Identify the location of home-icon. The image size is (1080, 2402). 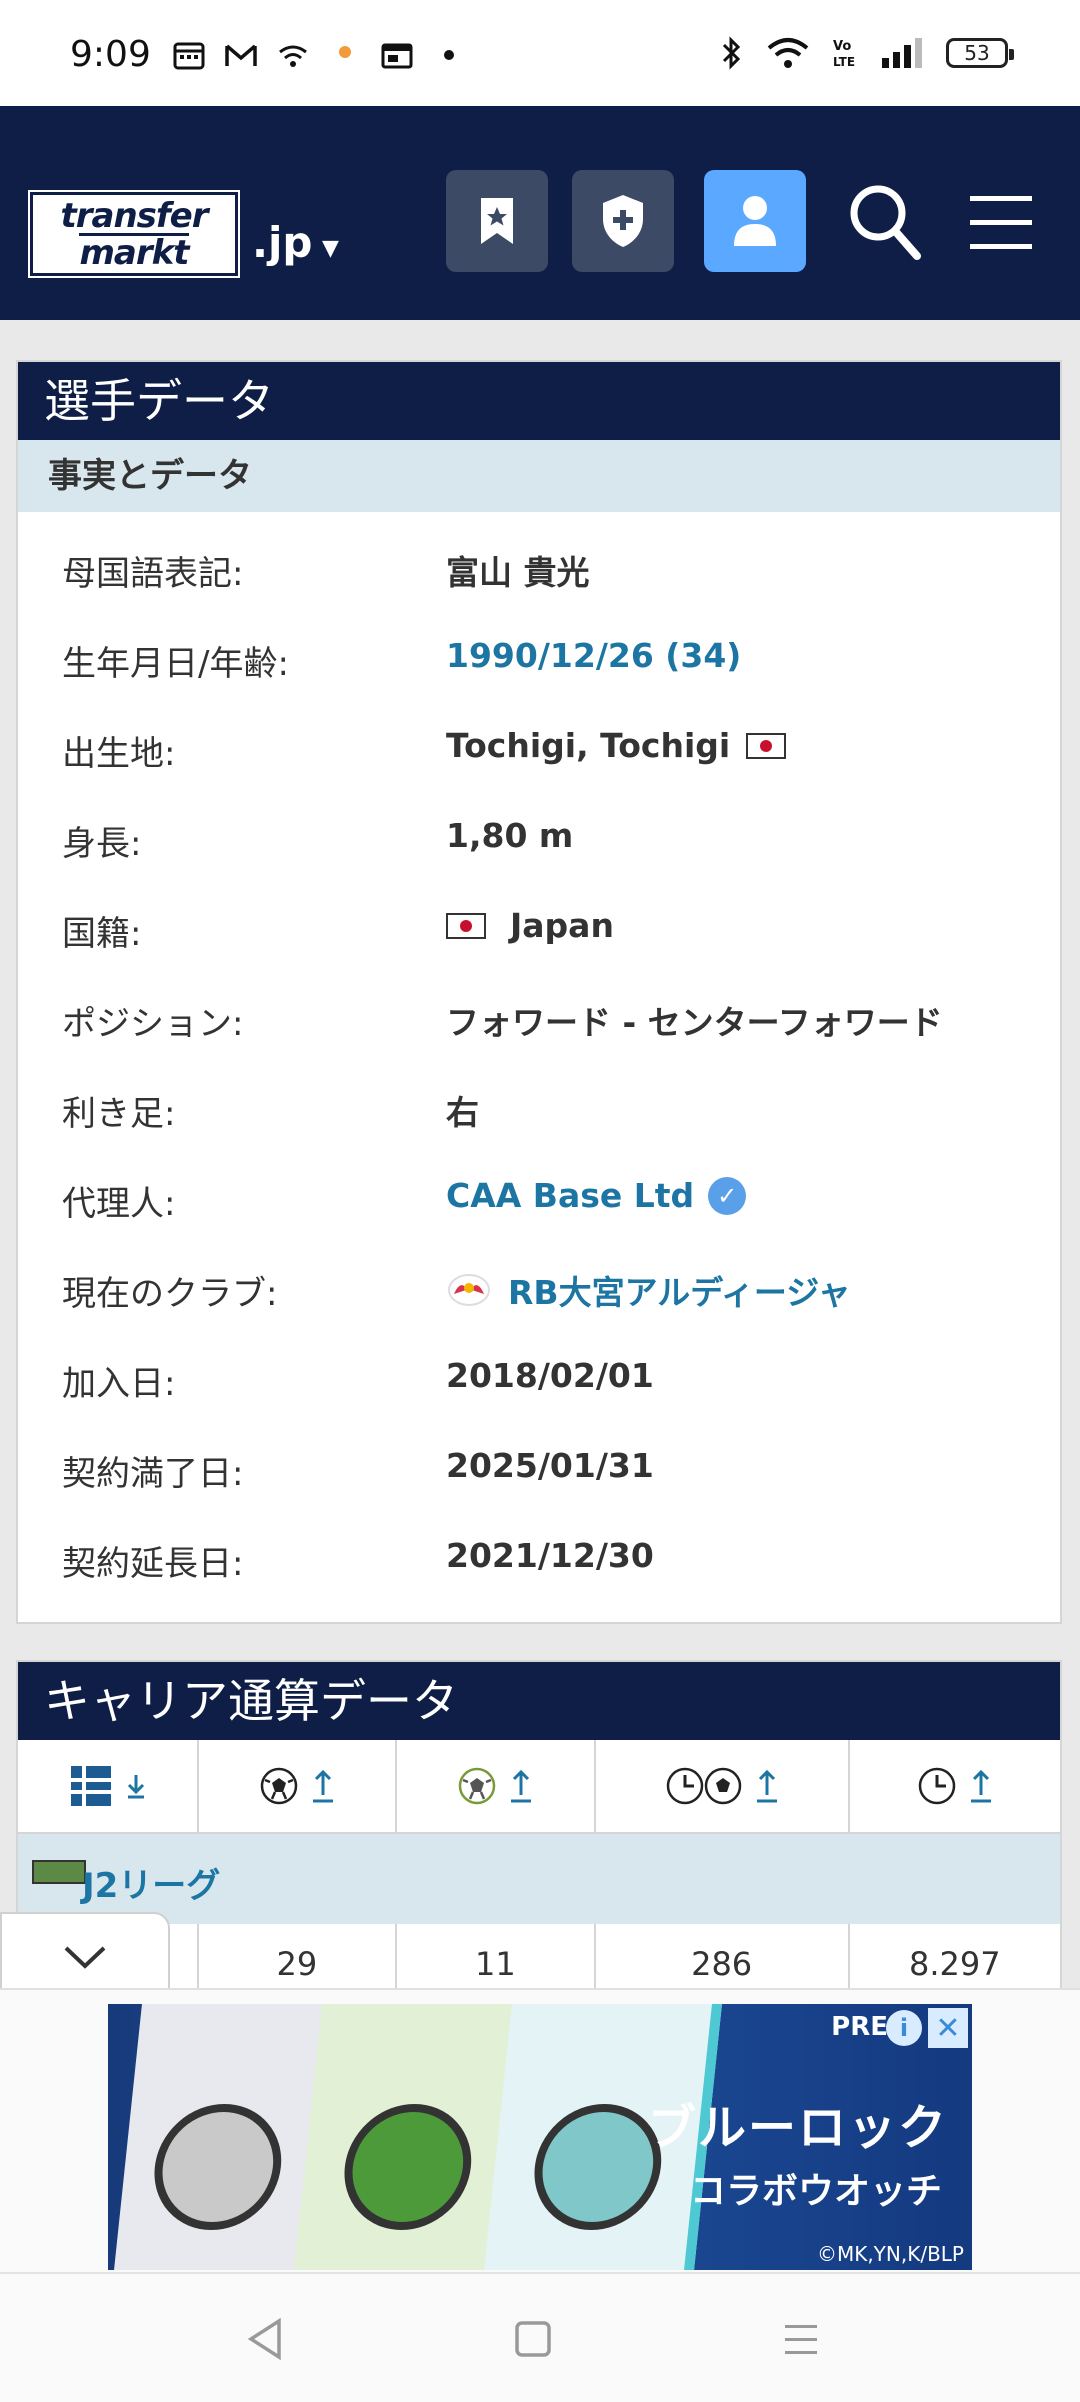
(533, 2339).